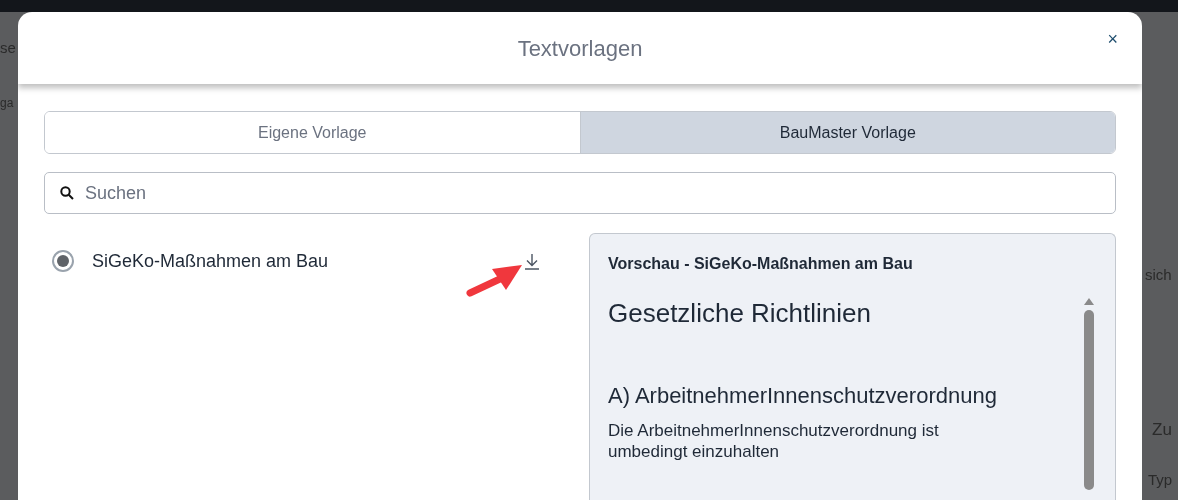  What do you see at coordinates (803, 396) in the screenshot?
I see `preview-subheading: A) ArbeitnehmerInnenschutzverordnung` at bounding box center [803, 396].